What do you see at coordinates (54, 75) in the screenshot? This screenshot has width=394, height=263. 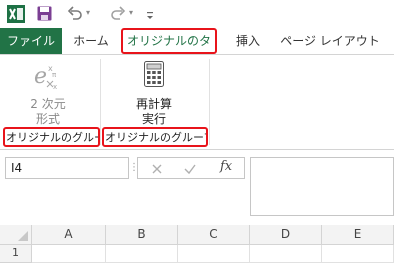 I see `svg-text: π` at bounding box center [54, 75].